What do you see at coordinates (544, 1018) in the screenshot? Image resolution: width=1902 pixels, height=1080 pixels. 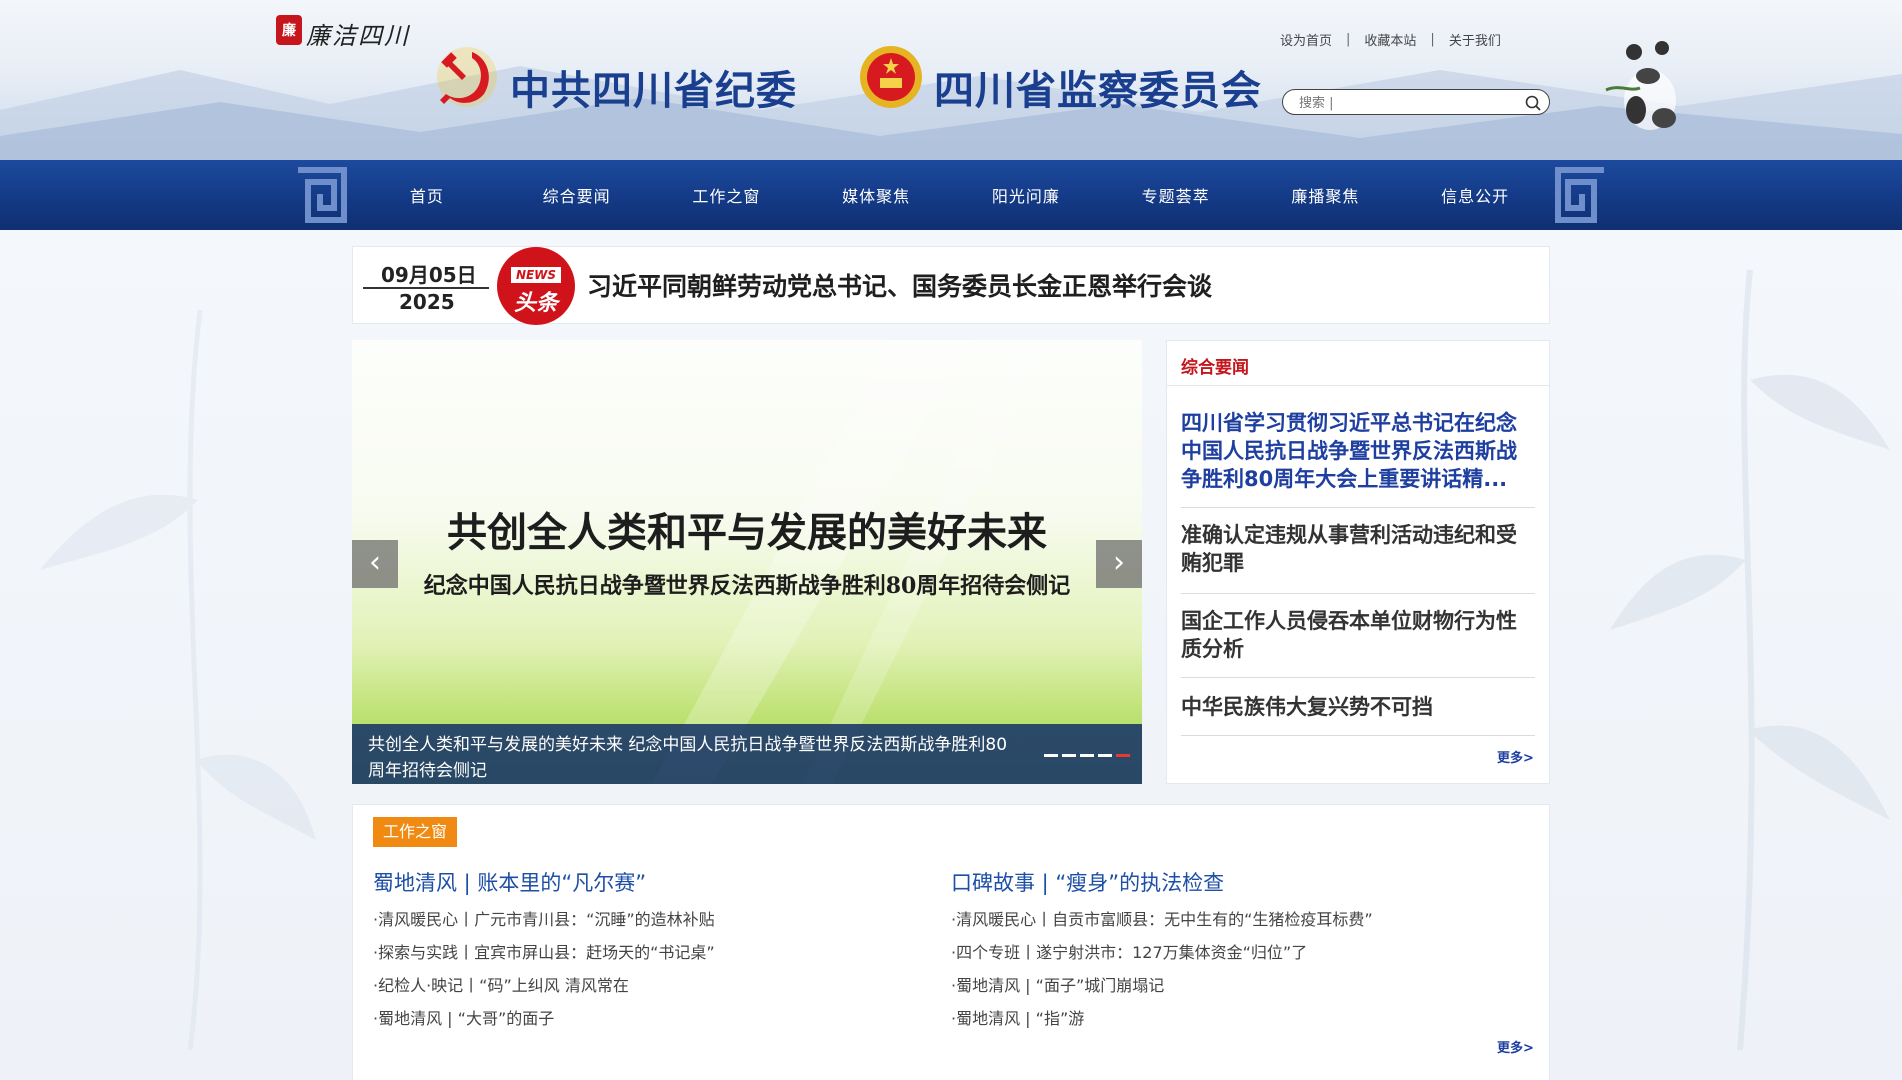 I see `list-item: ·蜀地清风 | “大哥”的面子` at bounding box center [544, 1018].